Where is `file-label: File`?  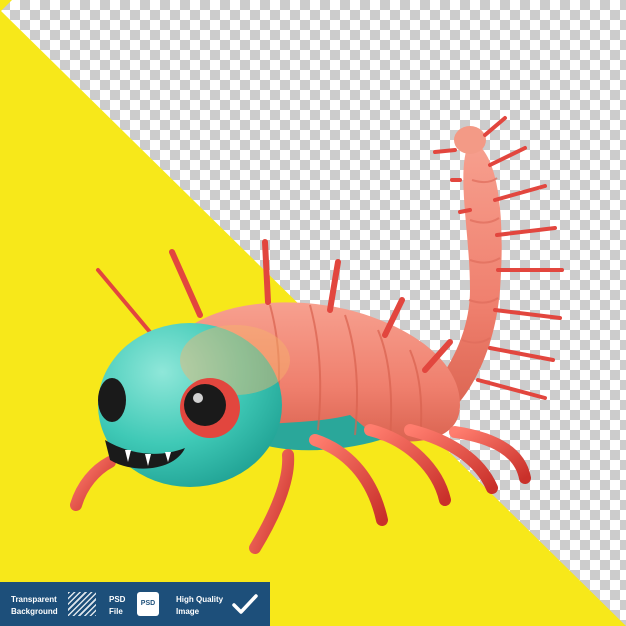
file-label: File is located at coordinates (116, 611).